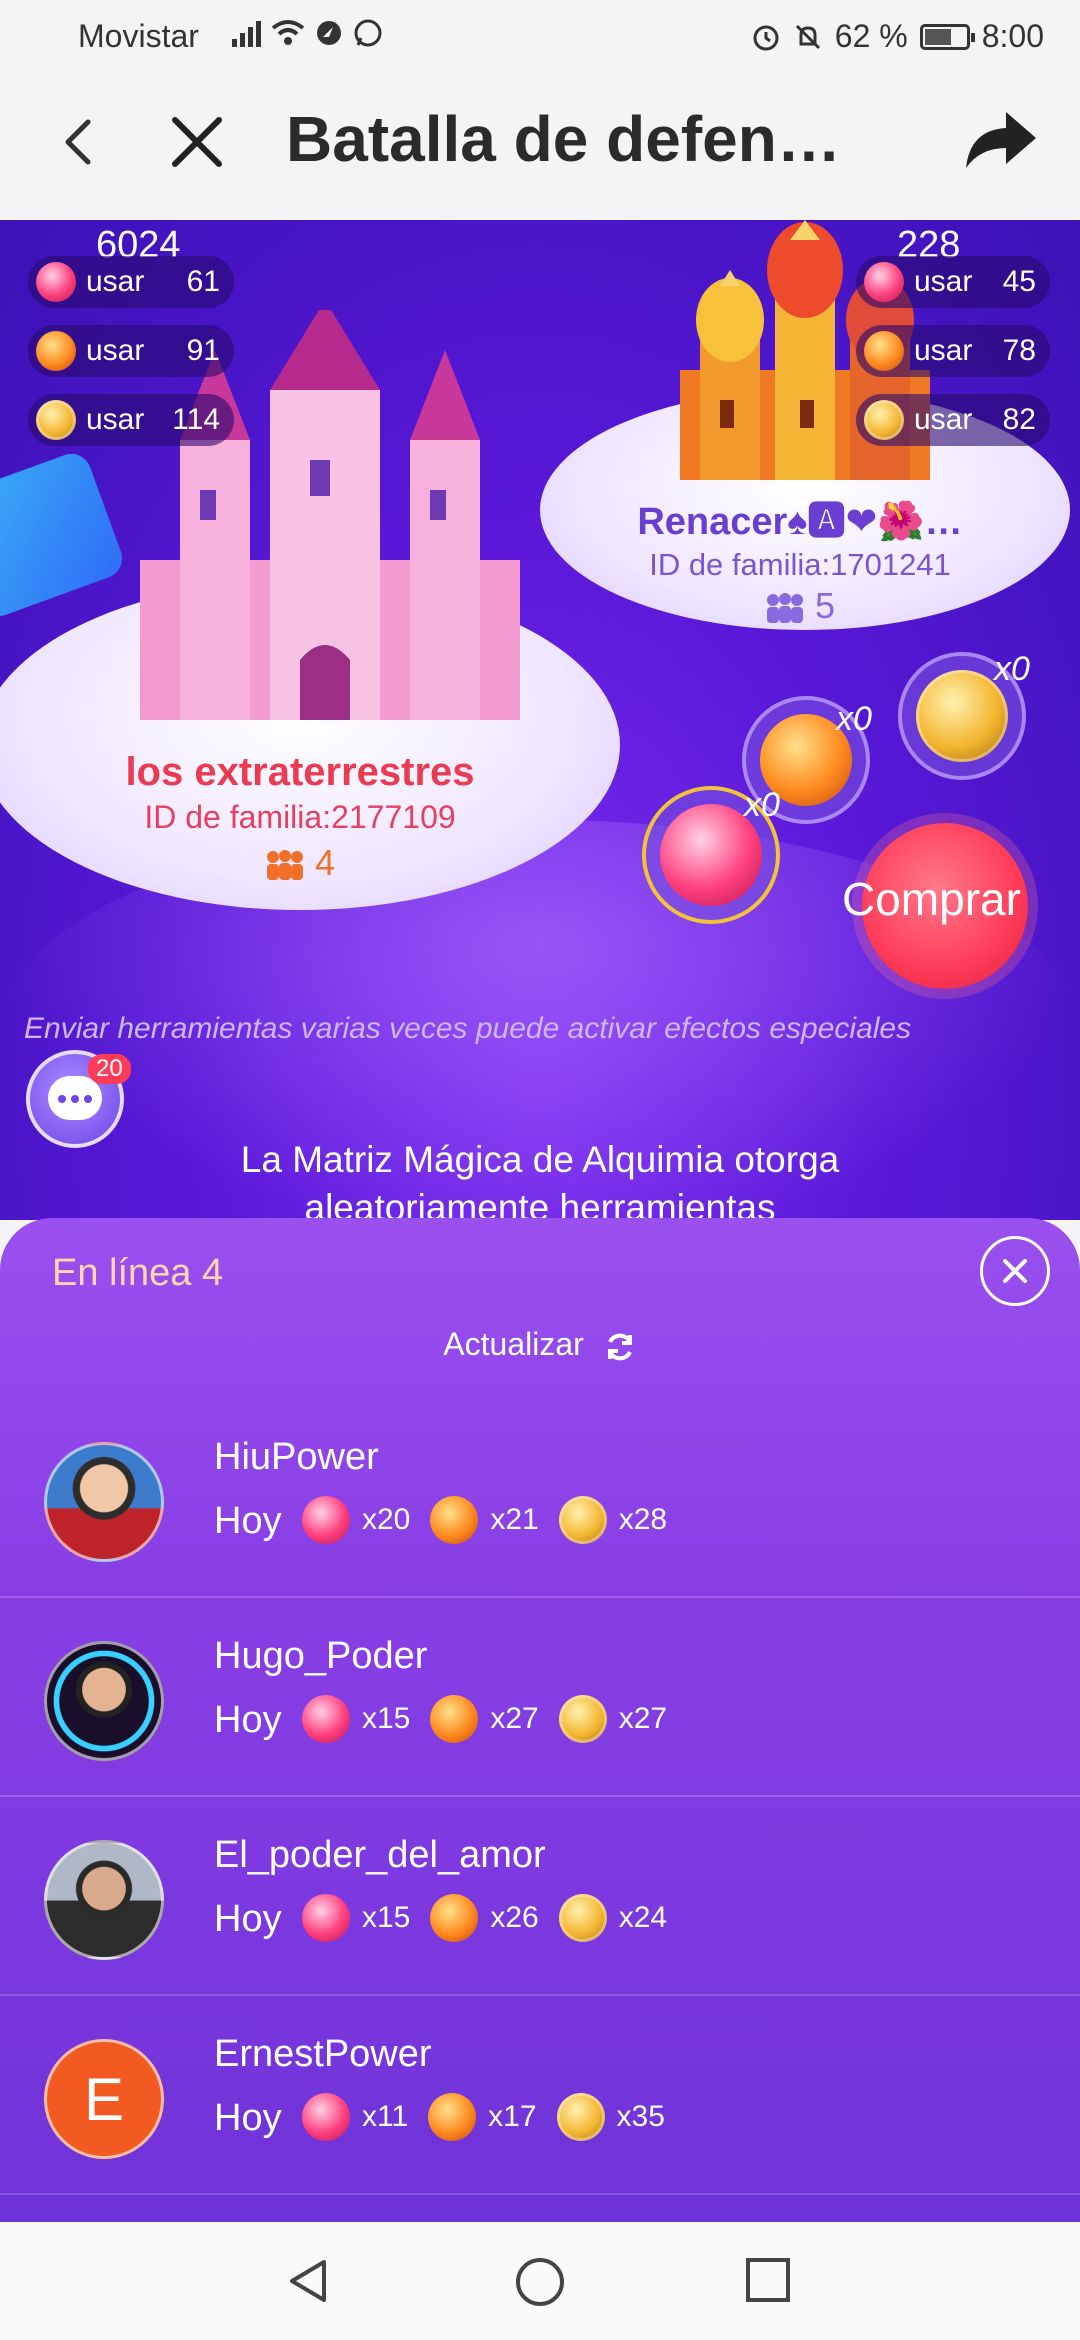 Image resolution: width=1080 pixels, height=2340 pixels. What do you see at coordinates (1019, 419) in the screenshot?
I see `use-value: 82` at bounding box center [1019, 419].